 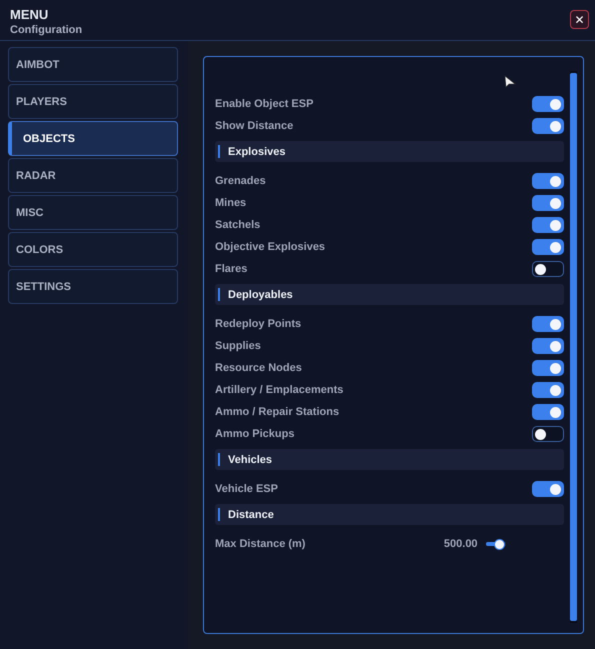 I want to click on setting-label: Flares, so click(x=231, y=269).